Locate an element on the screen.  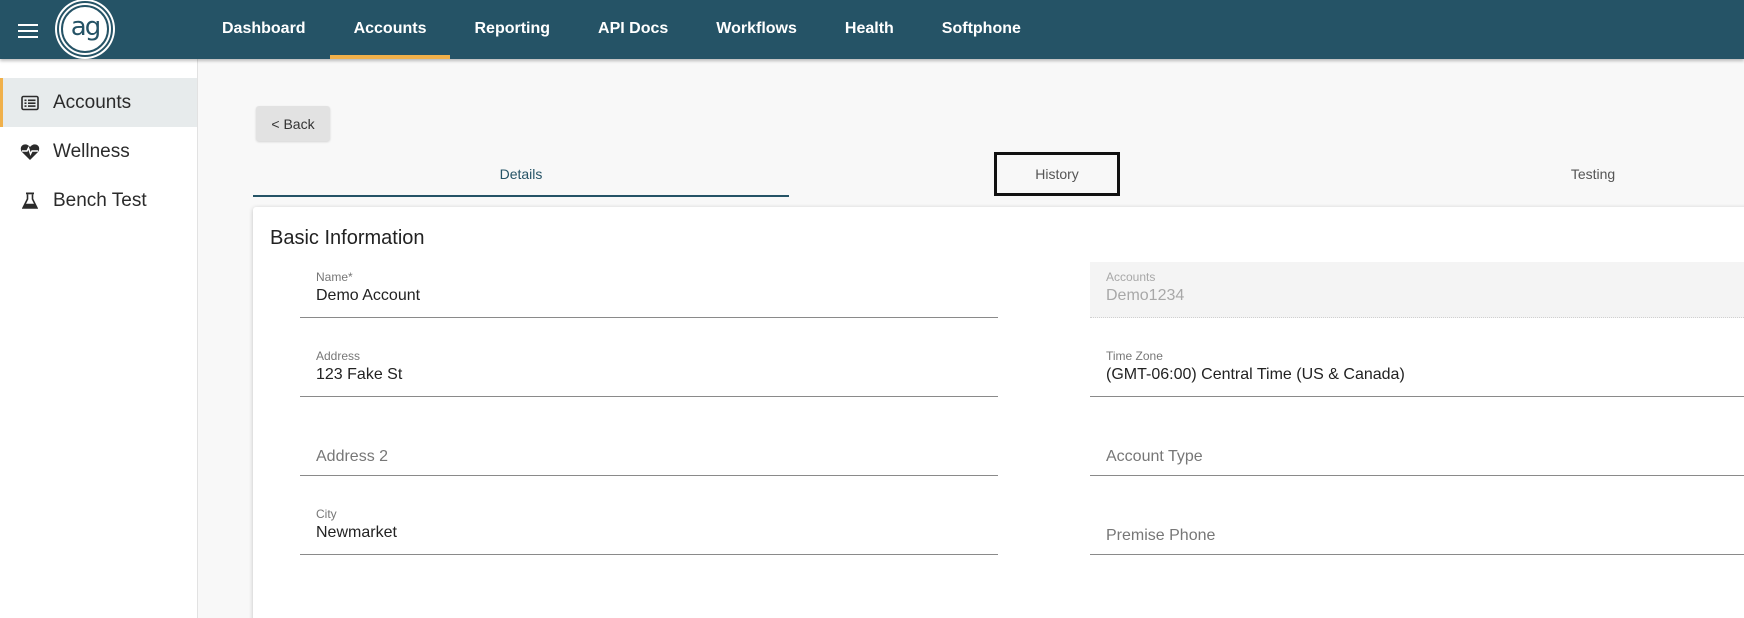
address2-field: Address 2 is located at coordinates (649, 448).